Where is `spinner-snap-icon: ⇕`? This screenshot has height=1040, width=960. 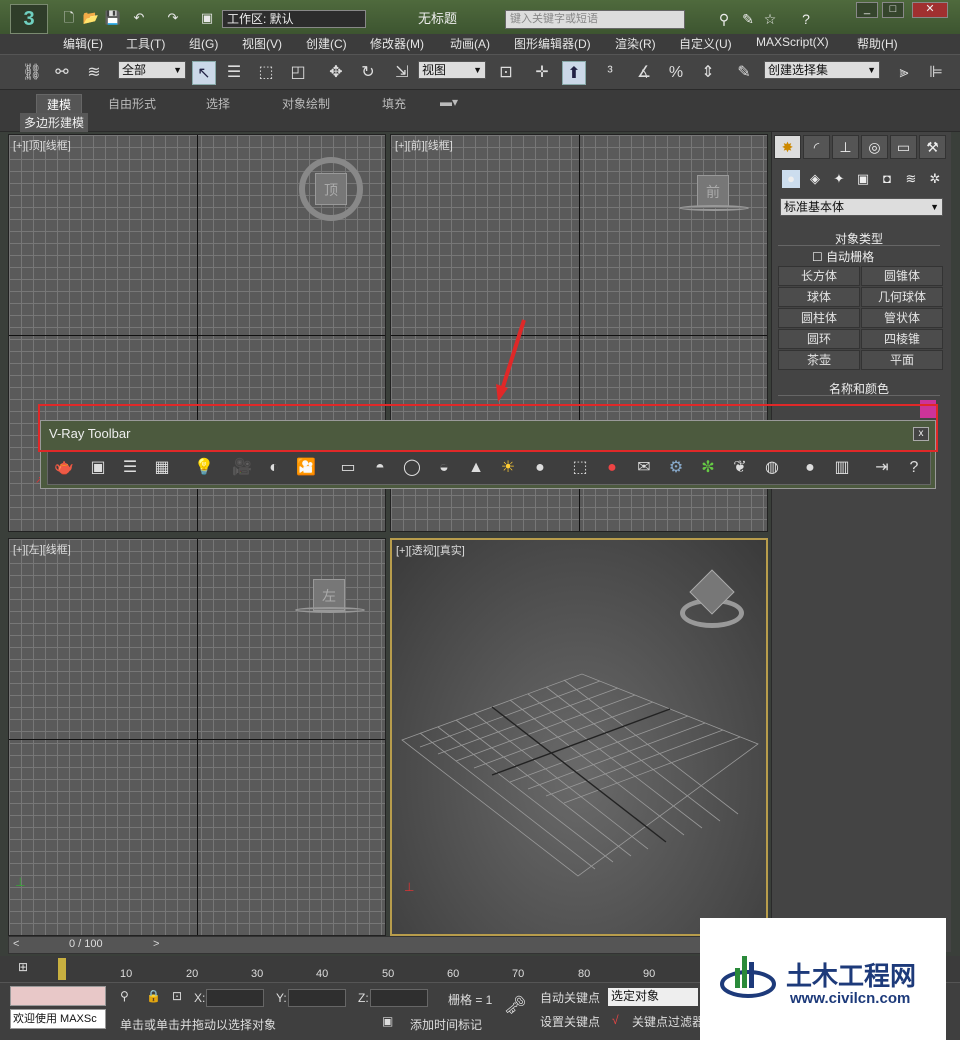 spinner-snap-icon: ⇕ is located at coordinates (708, 73).